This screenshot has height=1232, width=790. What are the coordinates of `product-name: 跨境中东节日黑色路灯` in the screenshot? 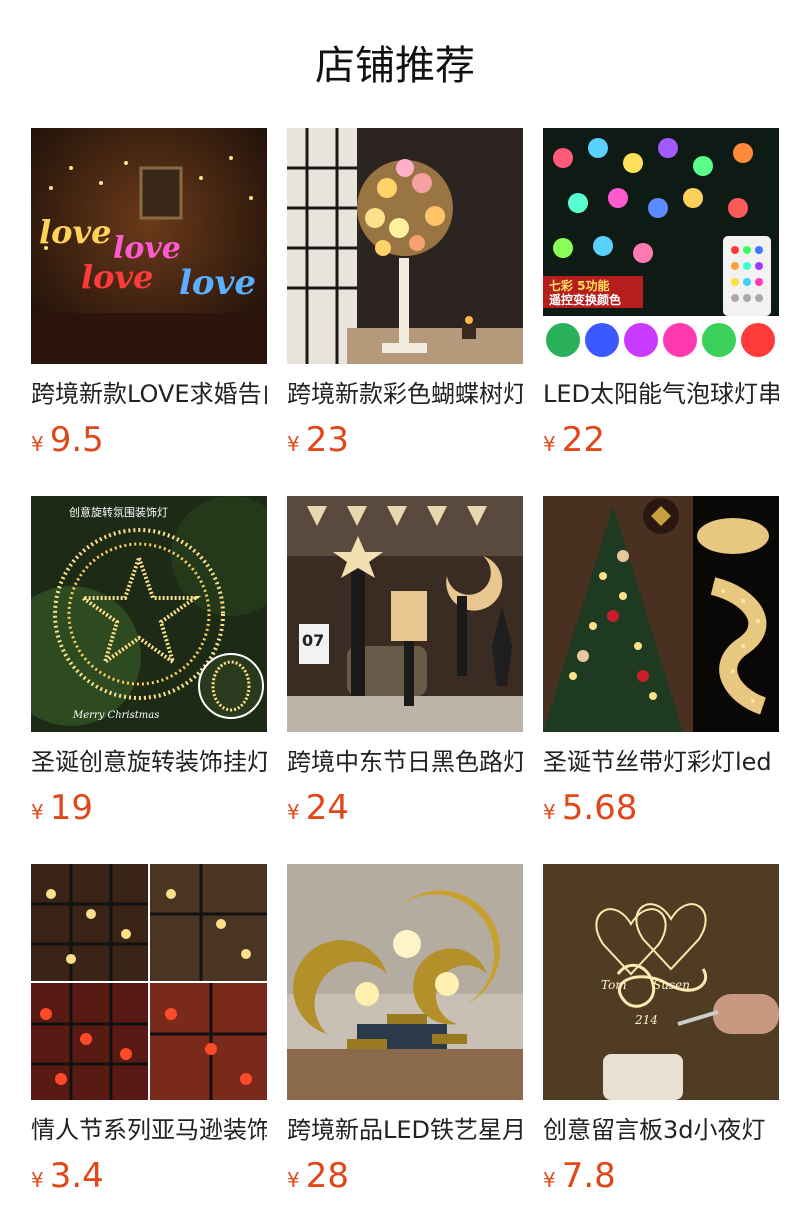 It's located at (405, 762).